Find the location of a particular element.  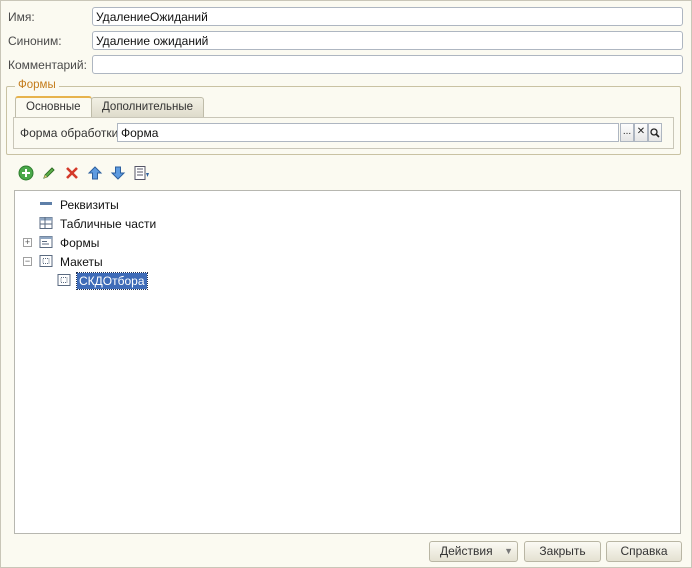

tab-panel-main: Форма обработки: Форма ... ✕ is located at coordinates (343, 133).